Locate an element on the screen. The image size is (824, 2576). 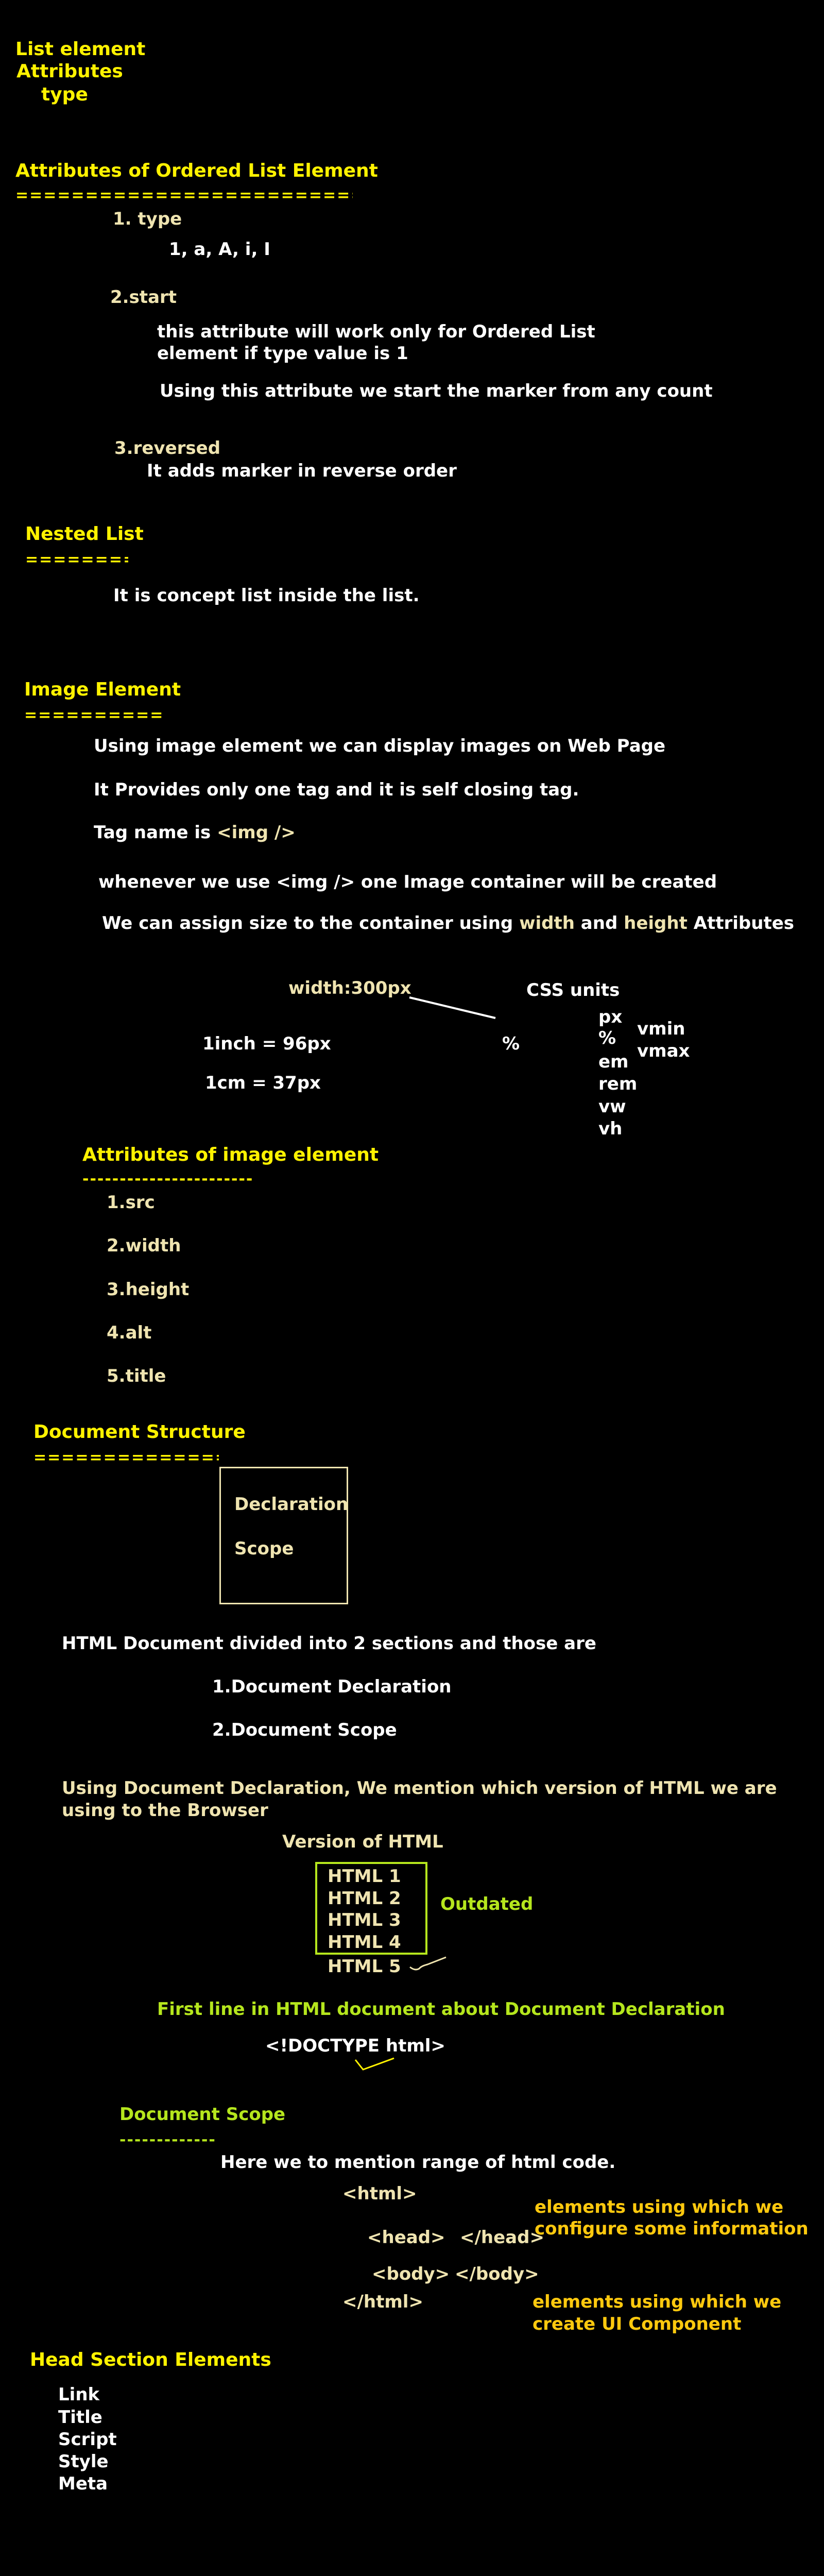
section-underline: ============ is located at coordinates (94, 715).